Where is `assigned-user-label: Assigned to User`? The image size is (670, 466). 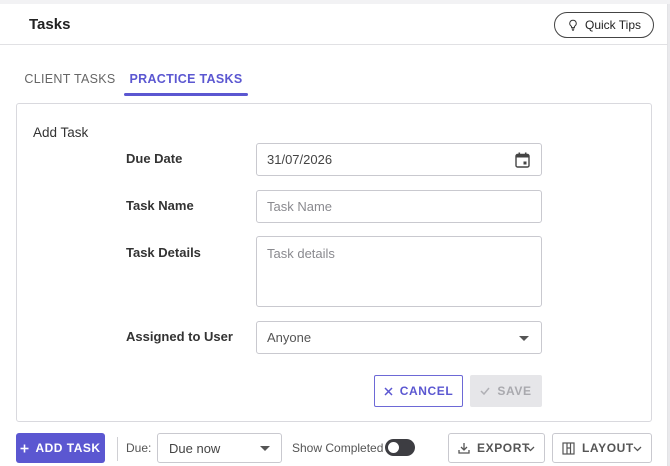 assigned-user-label: Assigned to User is located at coordinates (179, 336).